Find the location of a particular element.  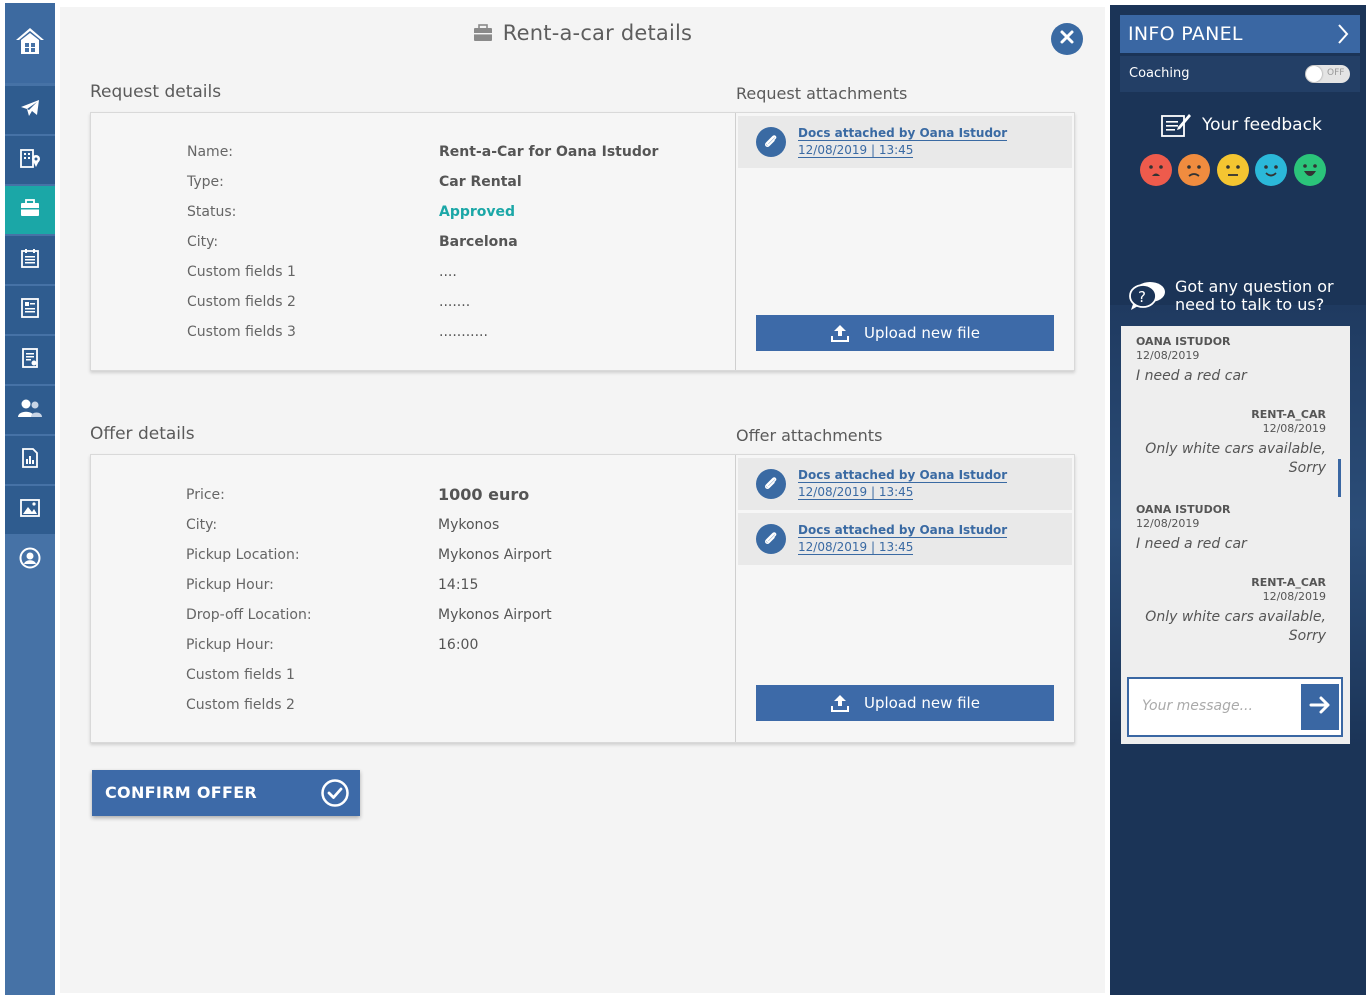

nav-profile is located at coordinates (30, 560).